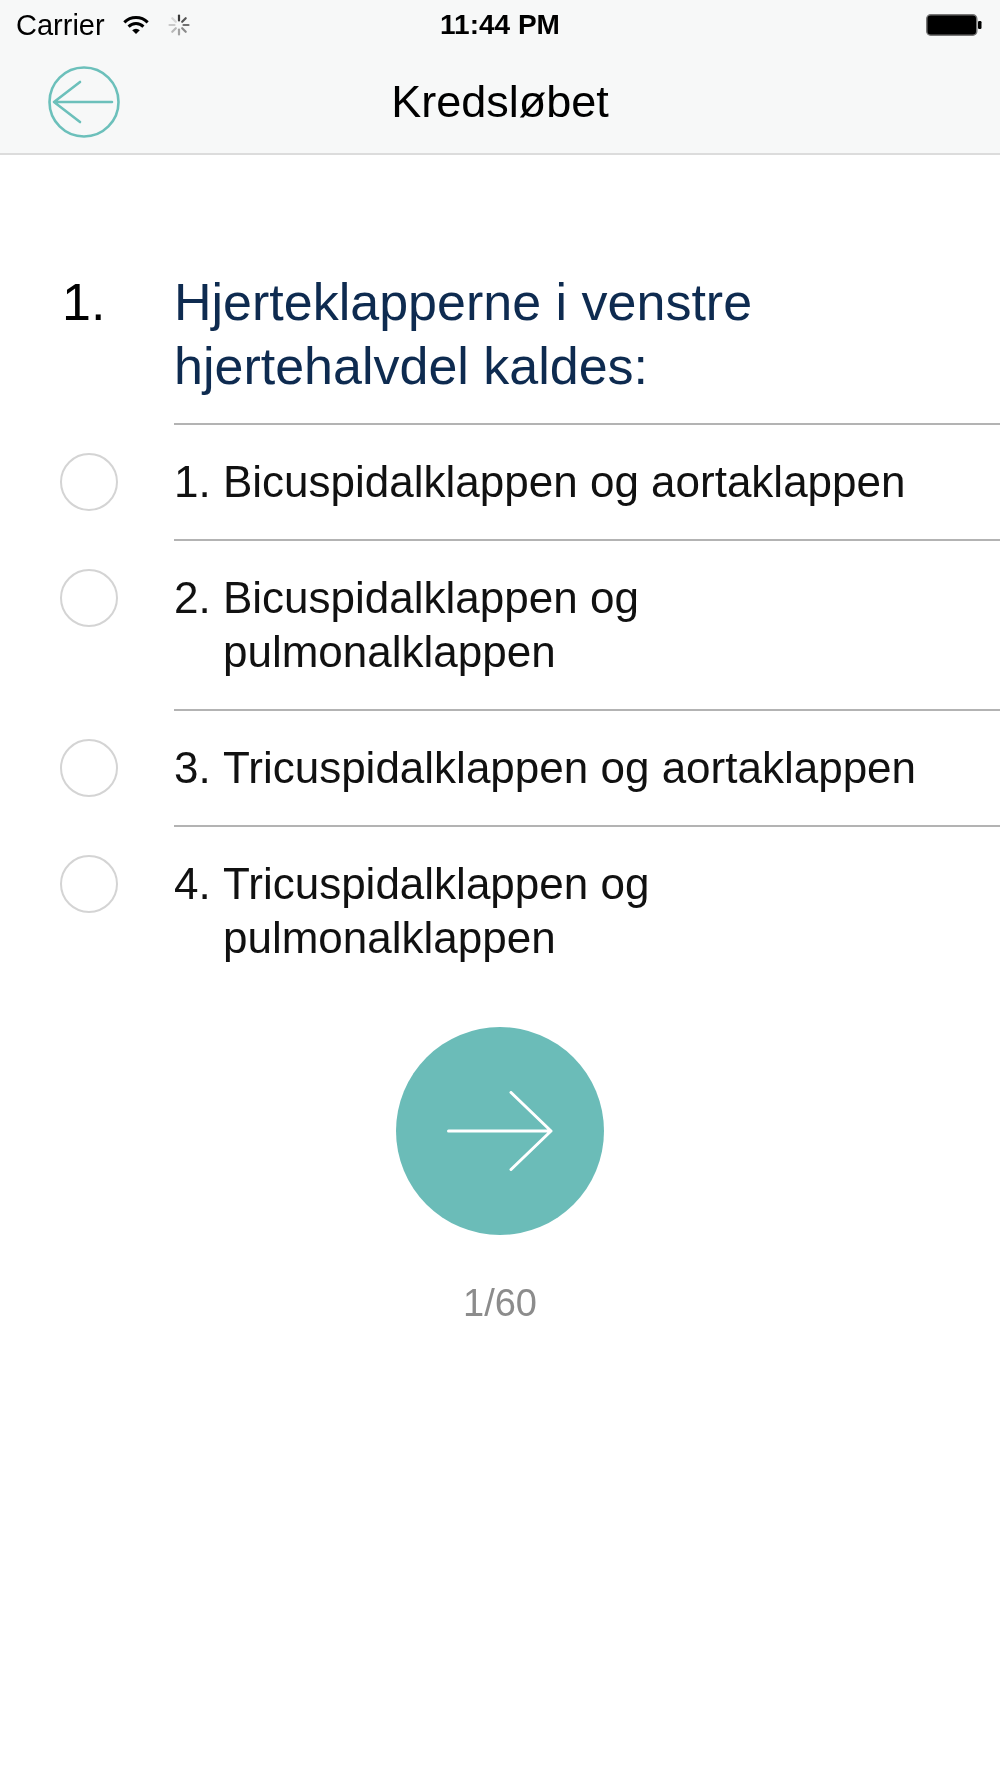 Image resolution: width=1000 pixels, height=1778 pixels. I want to click on status-time: 11:44 PM, so click(500, 25).